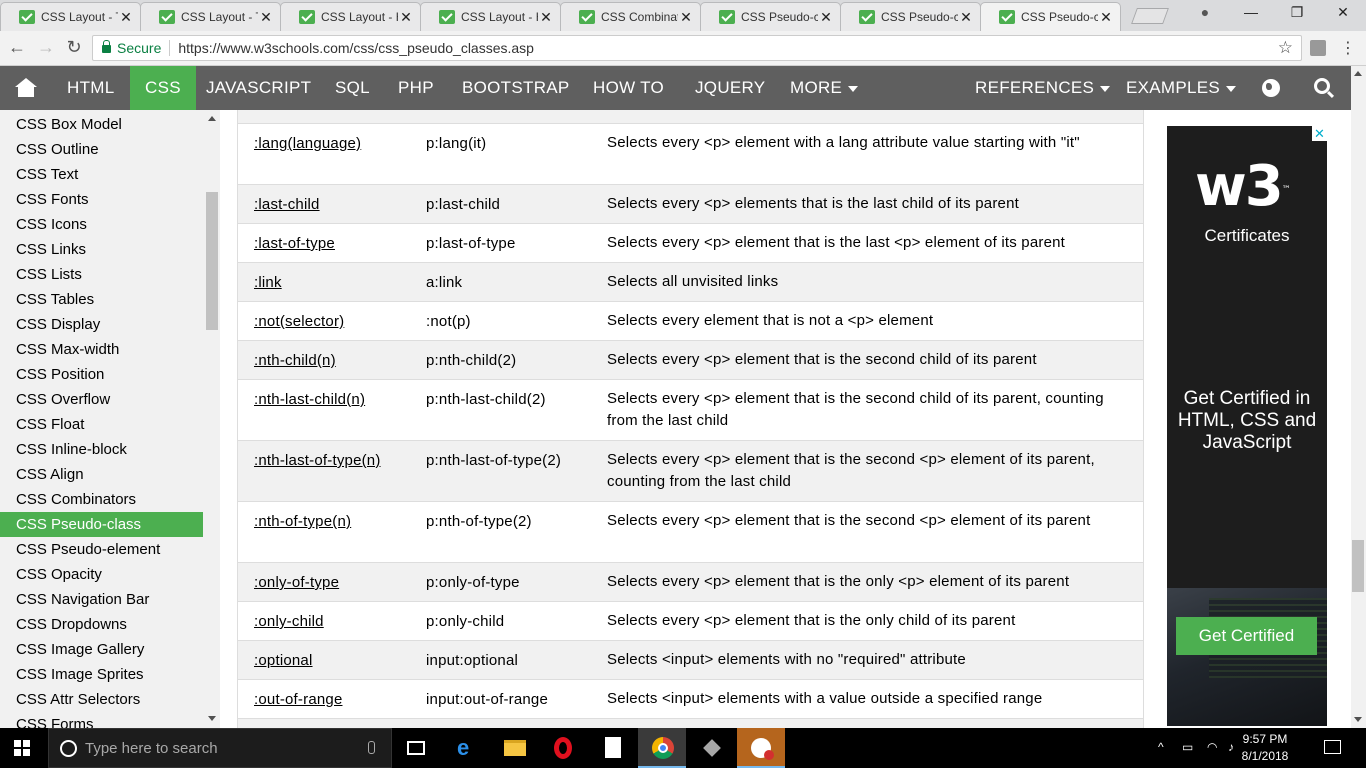 This screenshot has width=1366, height=768. I want to click on browser-tab: CSS Combinato ✕, so click(630, 16).